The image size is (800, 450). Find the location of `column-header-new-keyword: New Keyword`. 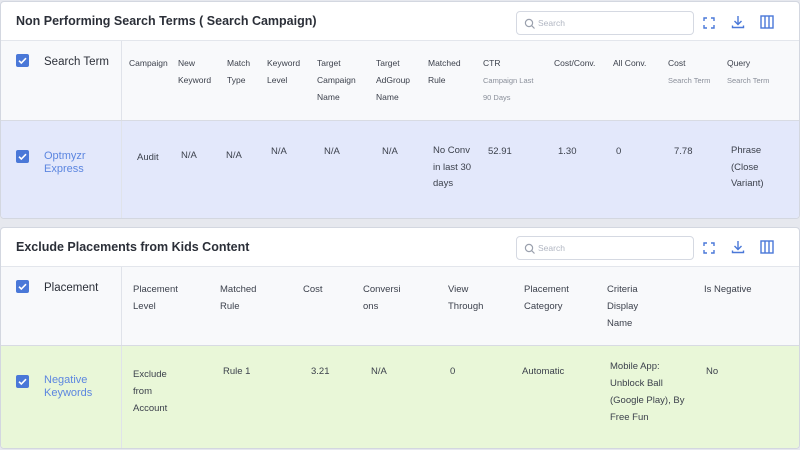

column-header-new-keyword: New Keyword is located at coordinates (198, 72).